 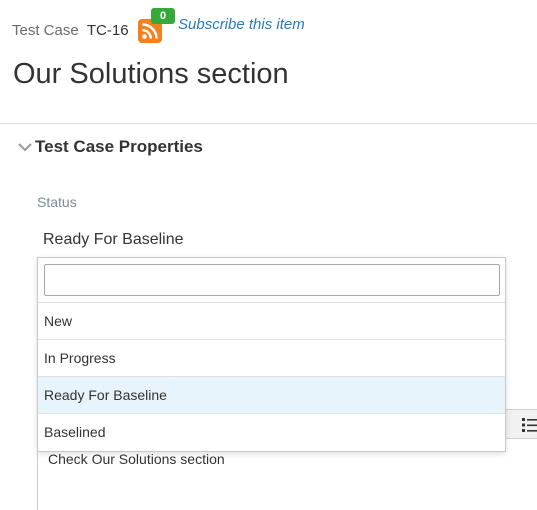 I want to click on header-divider, so click(x=268, y=123).